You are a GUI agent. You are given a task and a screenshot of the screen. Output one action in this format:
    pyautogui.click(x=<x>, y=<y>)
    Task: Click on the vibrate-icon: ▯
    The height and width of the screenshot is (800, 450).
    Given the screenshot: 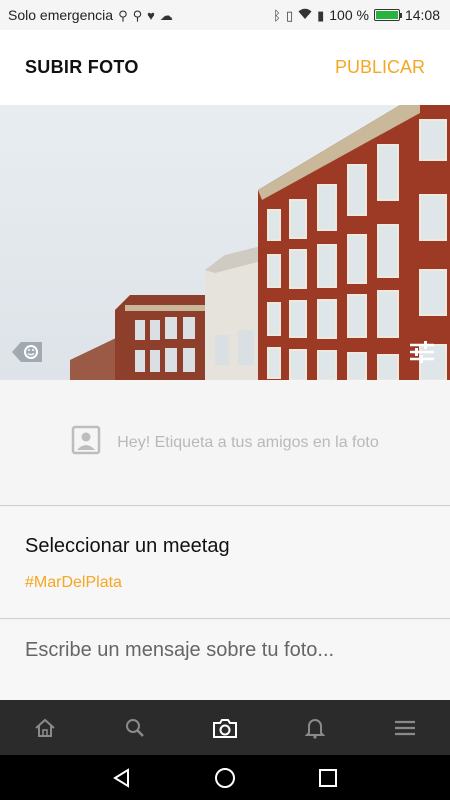 What is the action you would take?
    pyautogui.click(x=289, y=15)
    